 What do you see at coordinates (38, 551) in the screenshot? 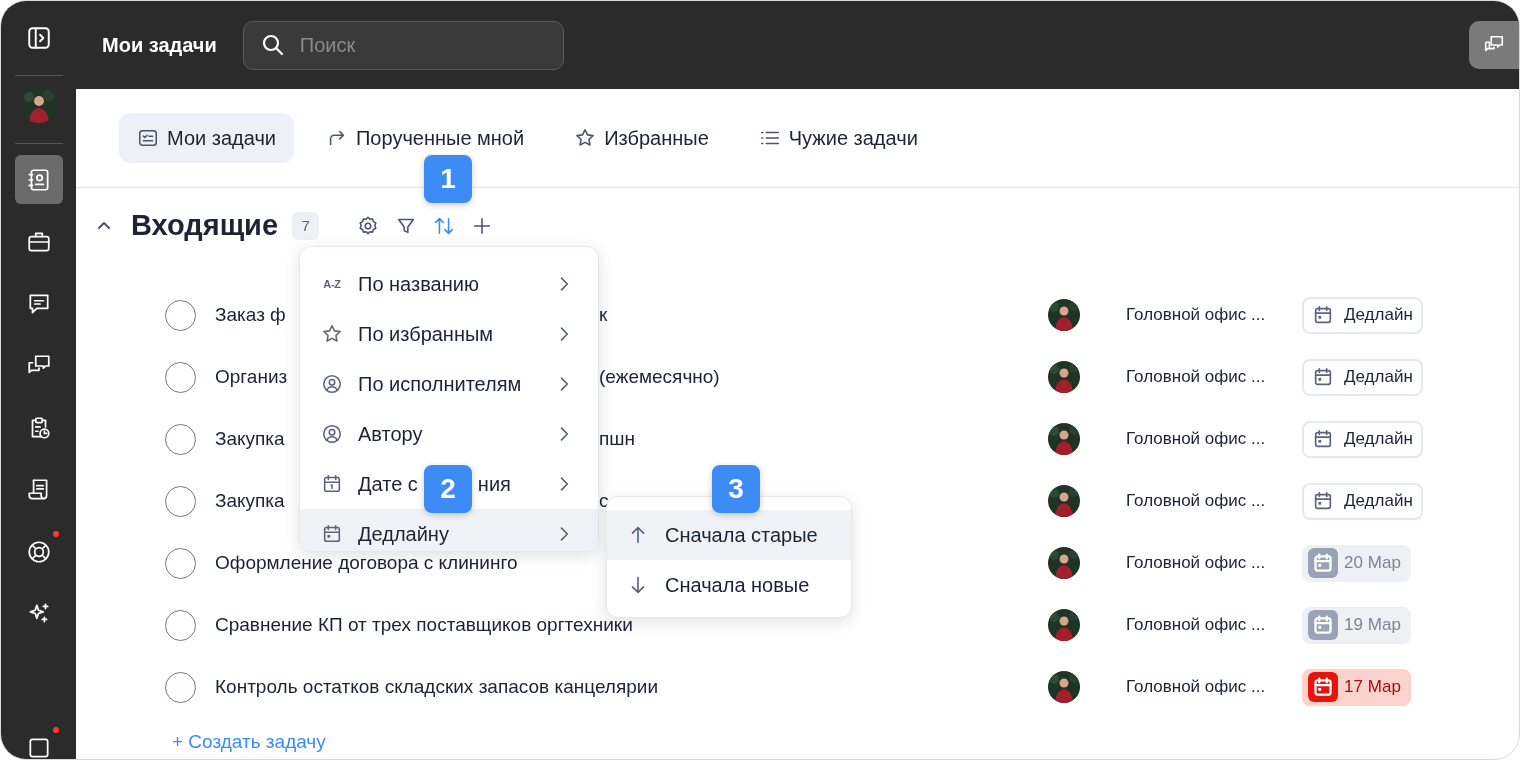
I see `lifebuoy-icon` at bounding box center [38, 551].